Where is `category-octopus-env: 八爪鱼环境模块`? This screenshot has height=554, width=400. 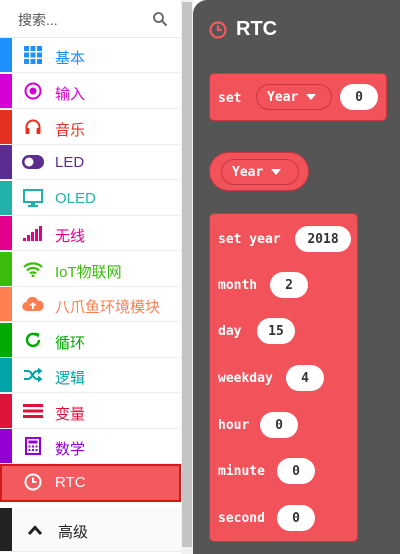
category-octopus-env: 八爪鱼环境模块 is located at coordinates (90, 304).